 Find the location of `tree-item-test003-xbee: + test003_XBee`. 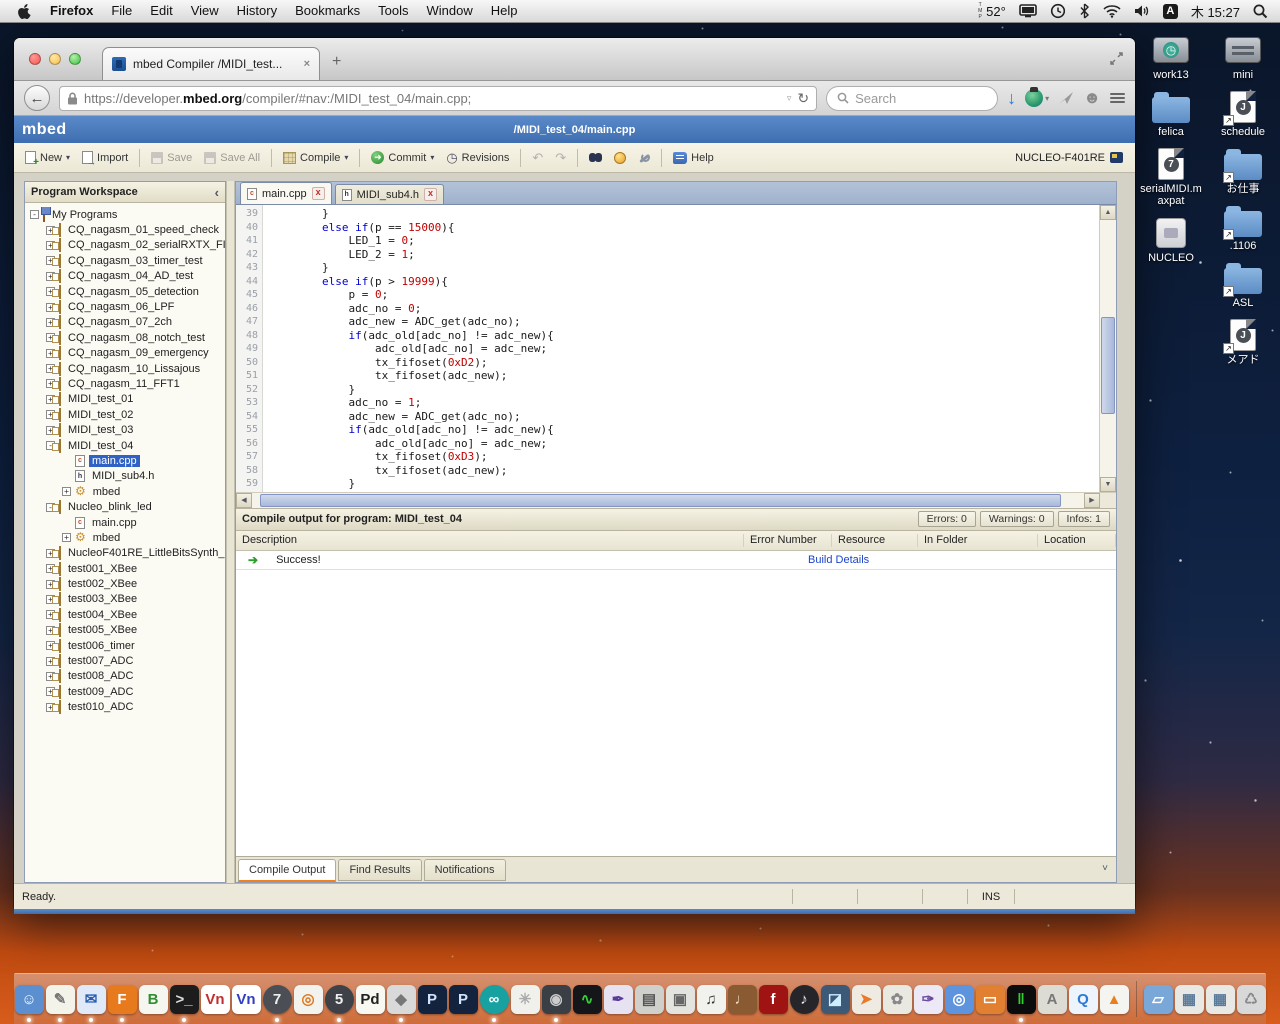

tree-item-test003-xbee: + test003_XBee is located at coordinates (125, 599).